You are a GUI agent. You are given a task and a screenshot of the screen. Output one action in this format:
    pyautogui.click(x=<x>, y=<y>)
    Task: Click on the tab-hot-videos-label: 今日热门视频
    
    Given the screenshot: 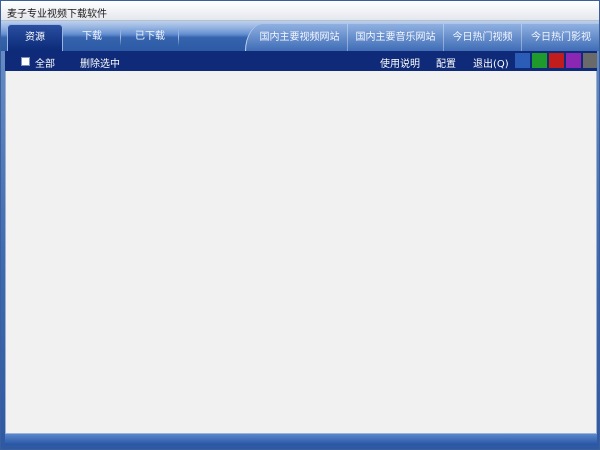 What is the action you would take?
    pyautogui.click(x=482, y=37)
    